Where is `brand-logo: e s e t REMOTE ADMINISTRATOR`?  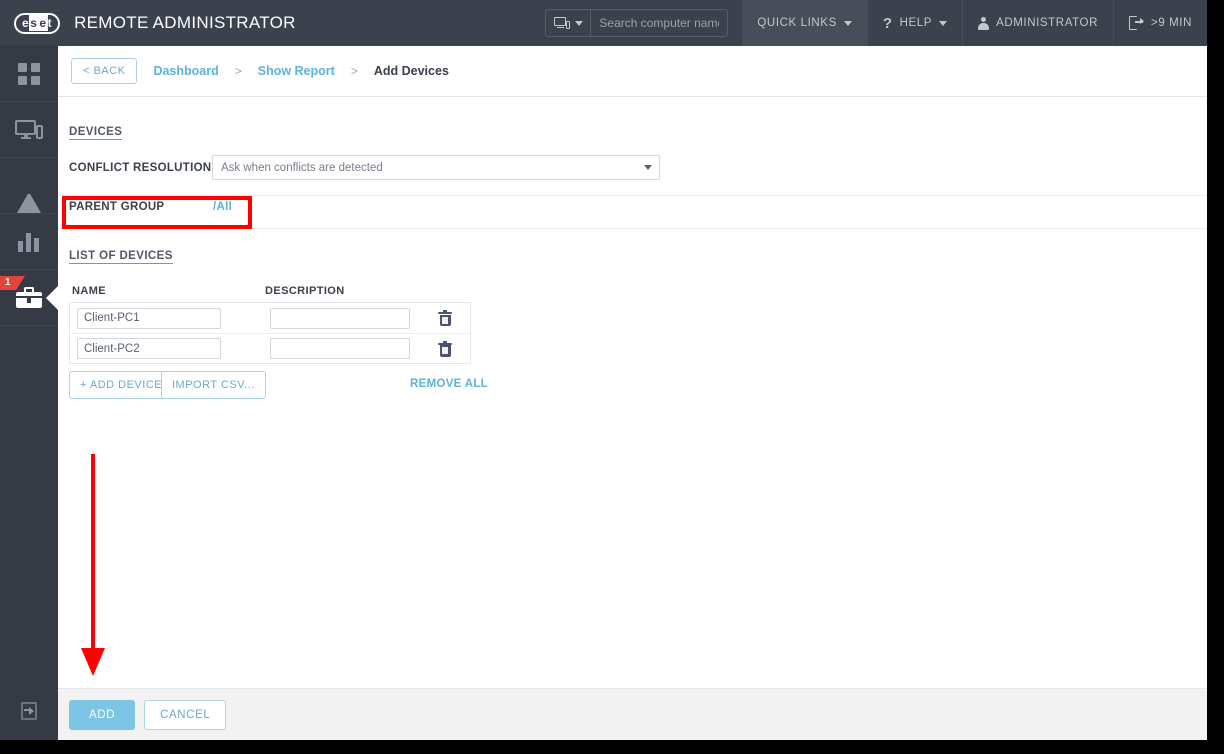
brand-logo: e s e t REMOTE ADMINISTRATOR is located at coordinates (148, 23).